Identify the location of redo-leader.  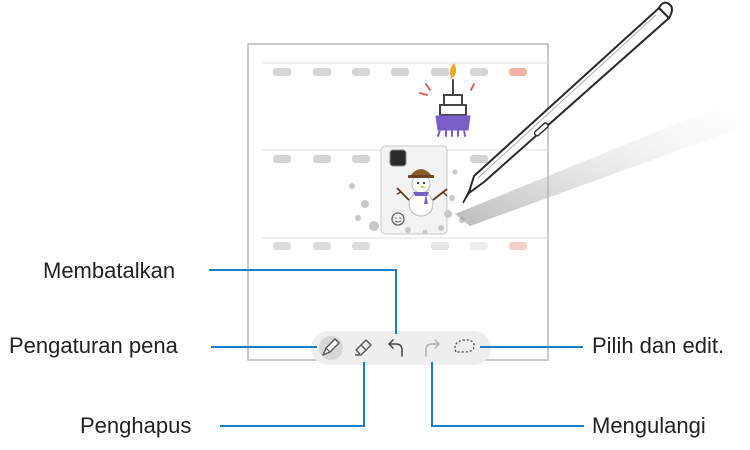
(507, 394).